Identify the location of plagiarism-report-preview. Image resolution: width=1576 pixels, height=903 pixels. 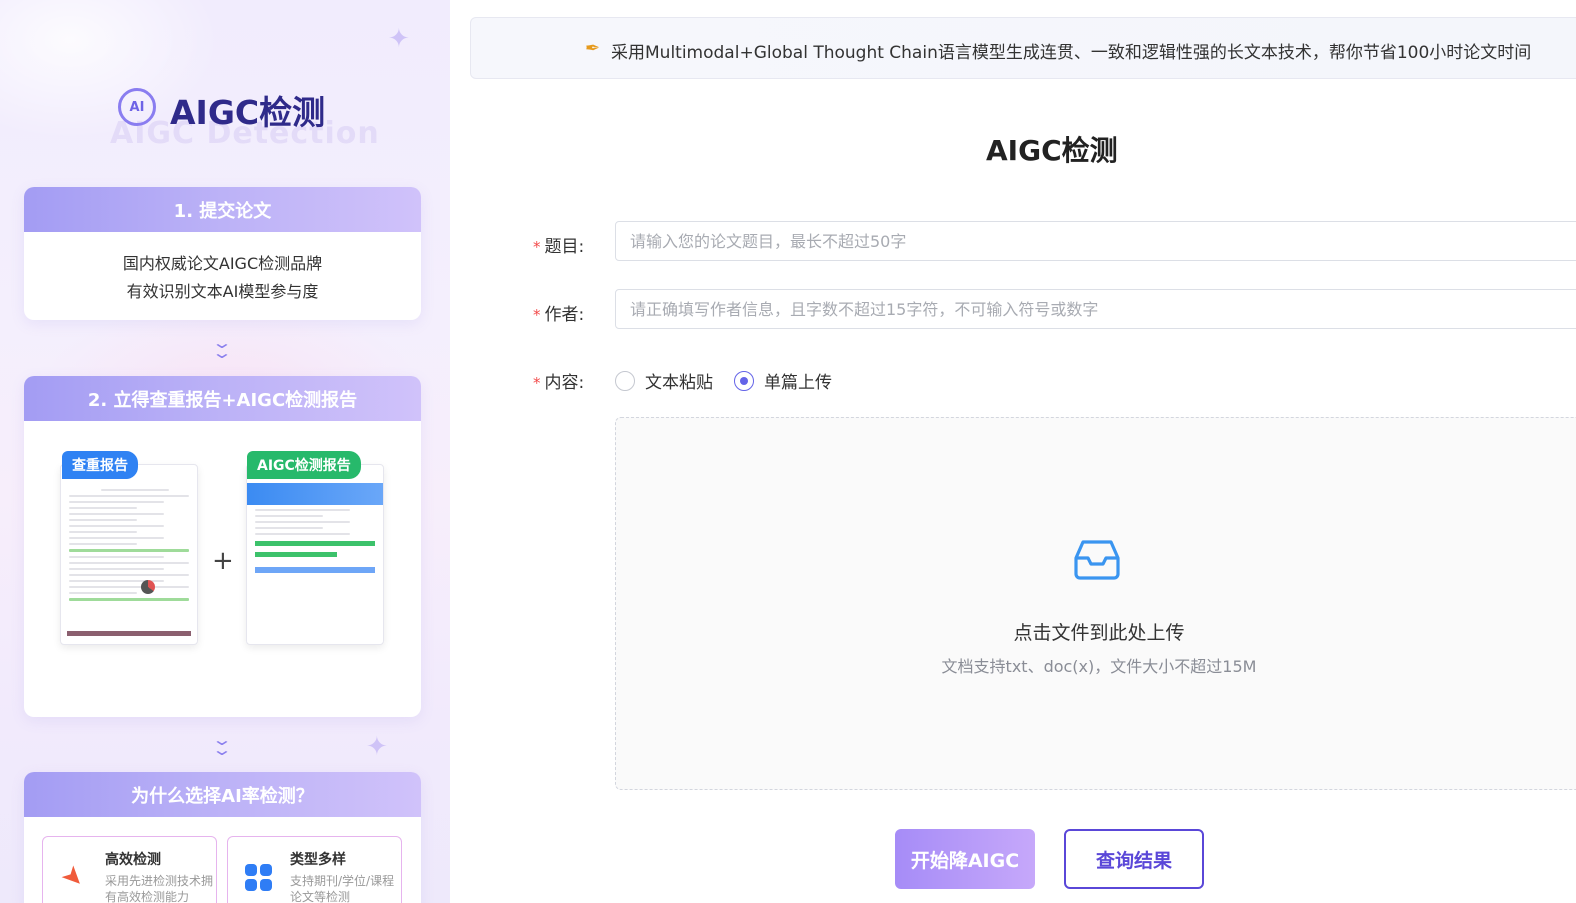
(129, 554).